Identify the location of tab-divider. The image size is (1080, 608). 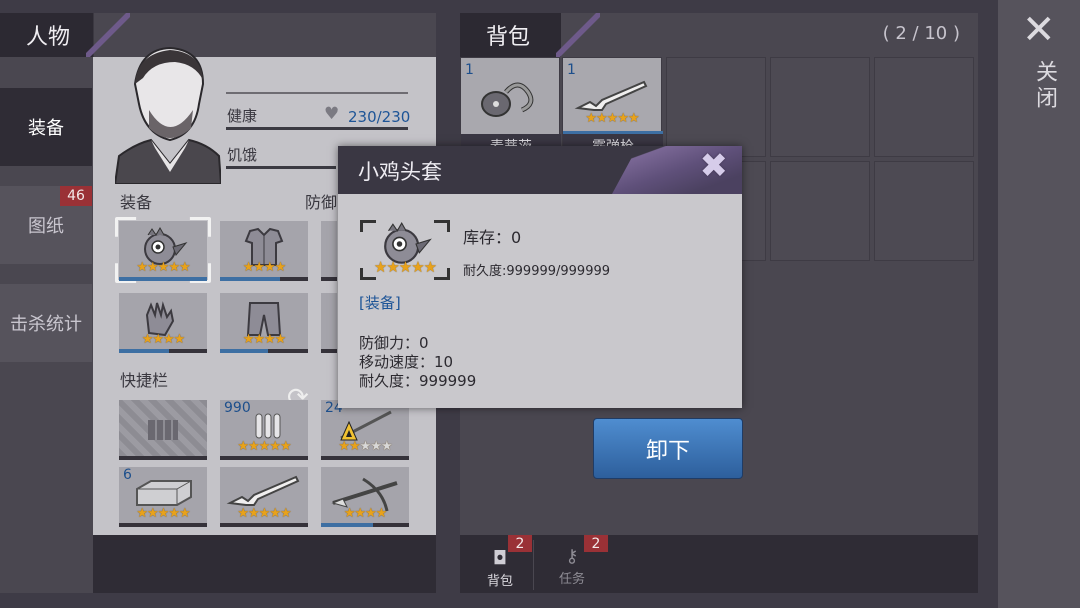
(533, 565).